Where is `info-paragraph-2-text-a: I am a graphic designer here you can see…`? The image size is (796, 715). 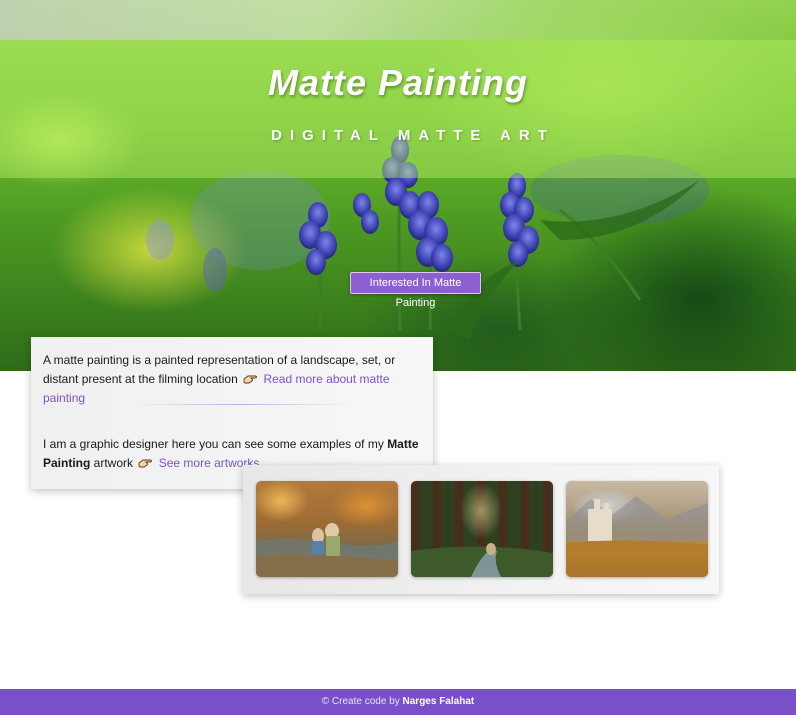
info-paragraph-2-text-a: I am a graphic designer here you can see… is located at coordinates (215, 444).